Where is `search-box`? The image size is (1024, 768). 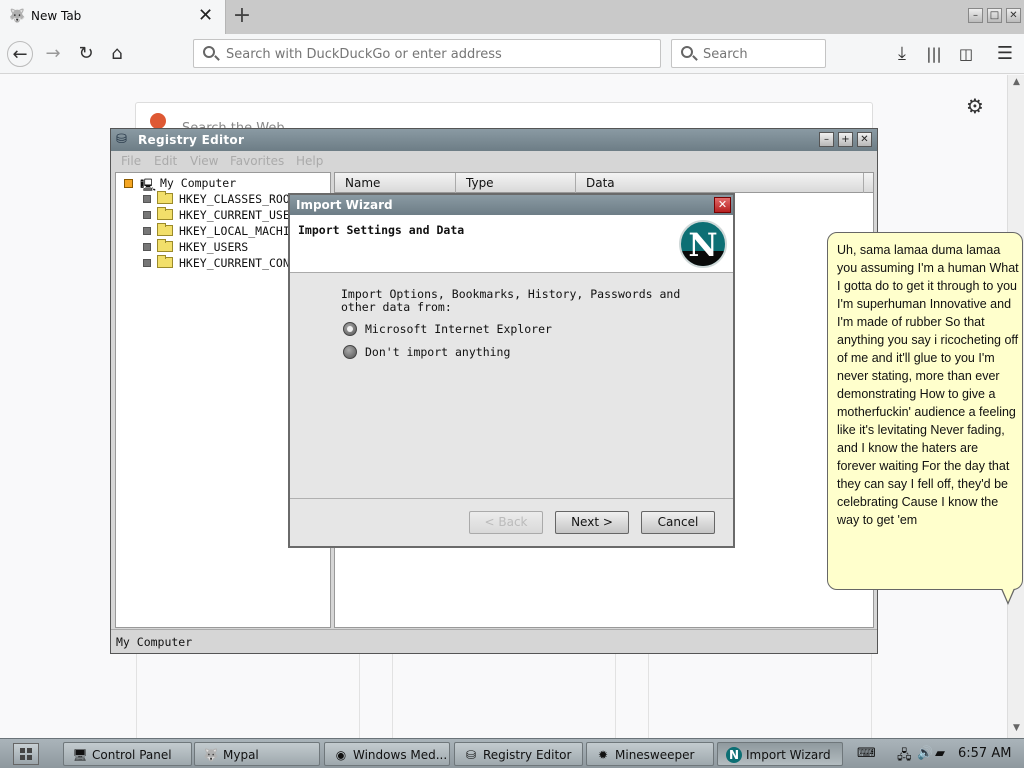 search-box is located at coordinates (748, 53).